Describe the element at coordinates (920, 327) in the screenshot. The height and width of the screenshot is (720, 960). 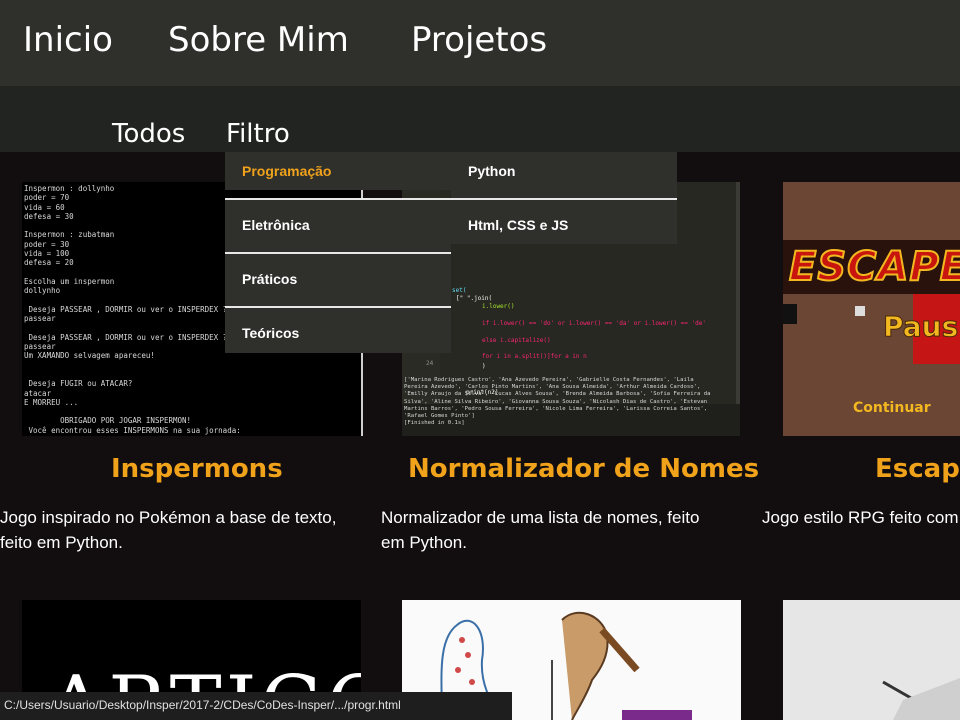
I see `escape-pause-text: Paus` at that location.